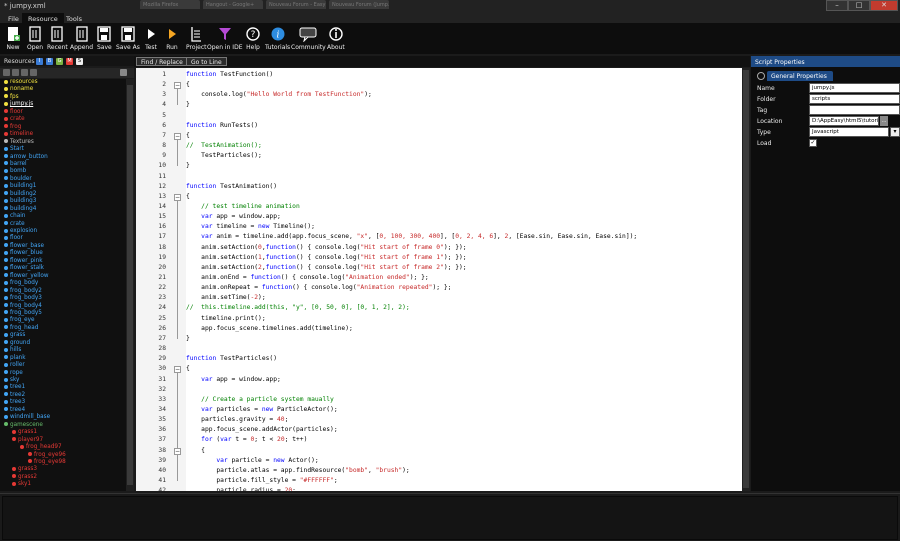 The width and height of the screenshot is (900, 541). What do you see at coordinates (49, 61) in the screenshot?
I see `resource-filter-badge: B` at bounding box center [49, 61].